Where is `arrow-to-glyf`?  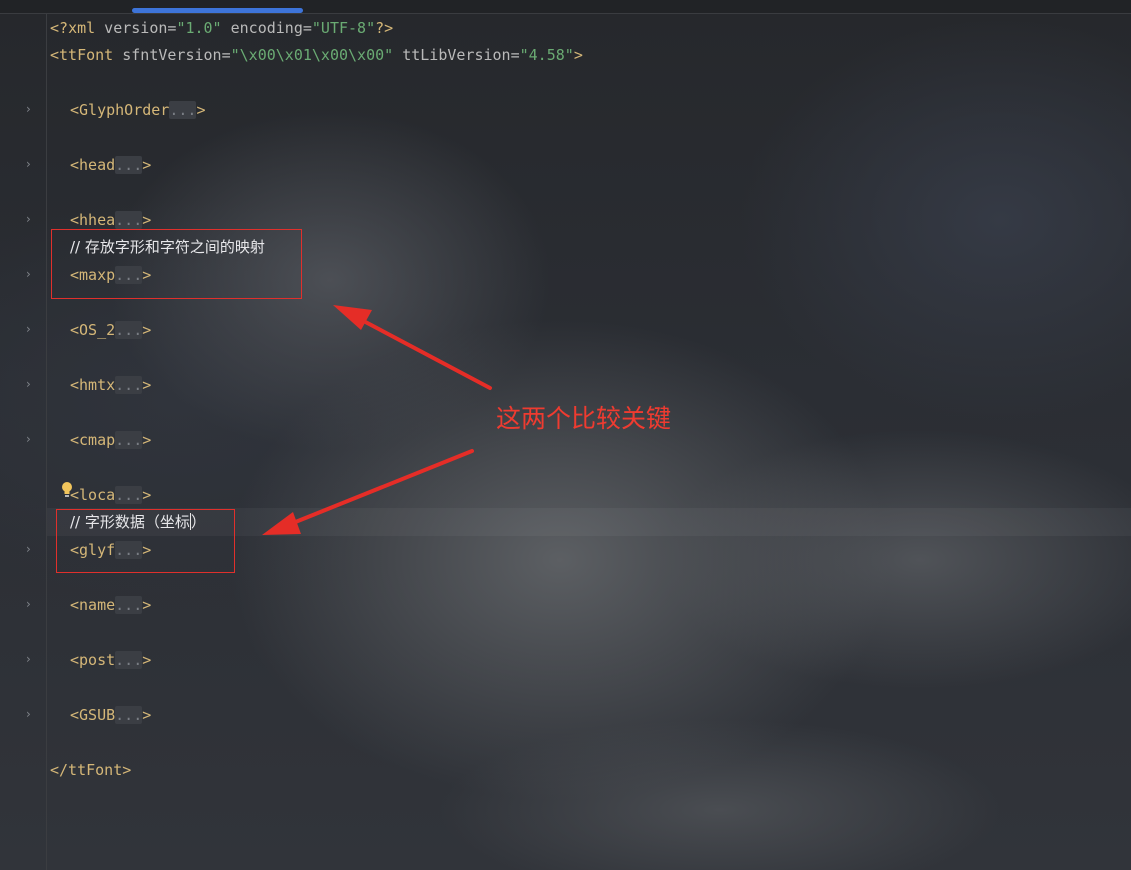 arrow-to-glyf is located at coordinates (368, 492).